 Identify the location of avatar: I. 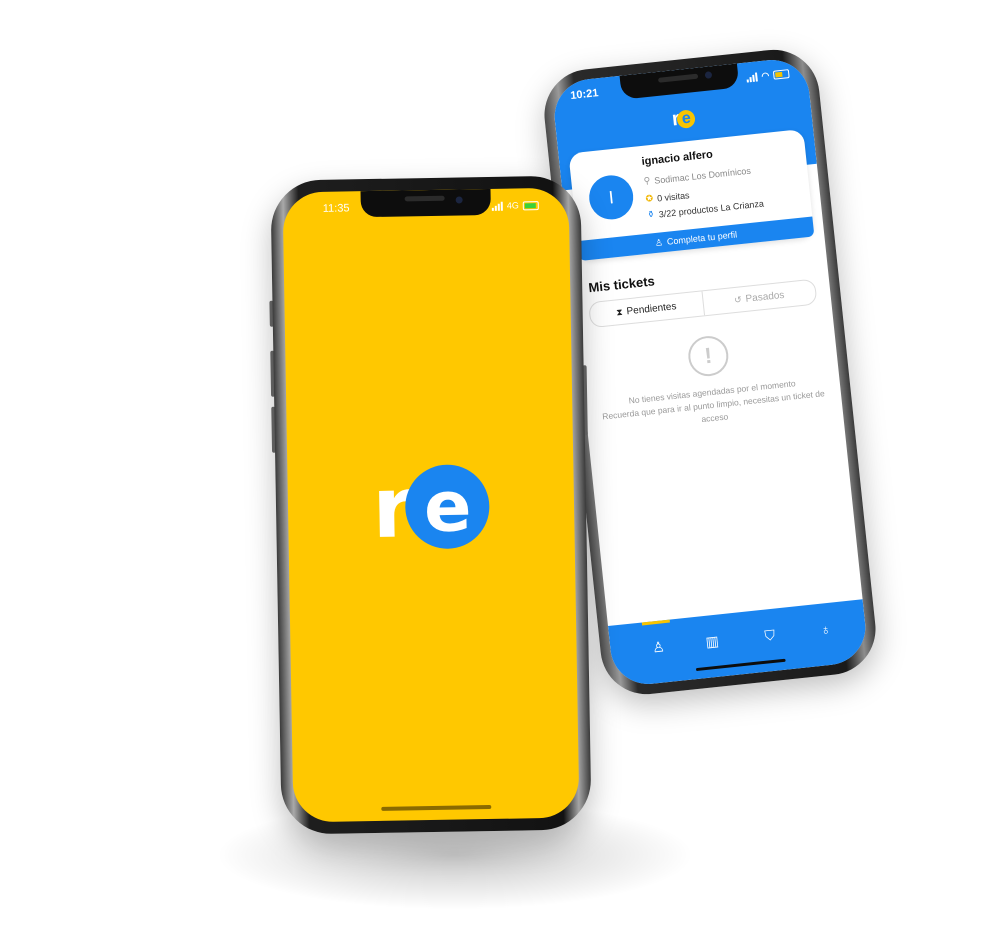
(611, 197).